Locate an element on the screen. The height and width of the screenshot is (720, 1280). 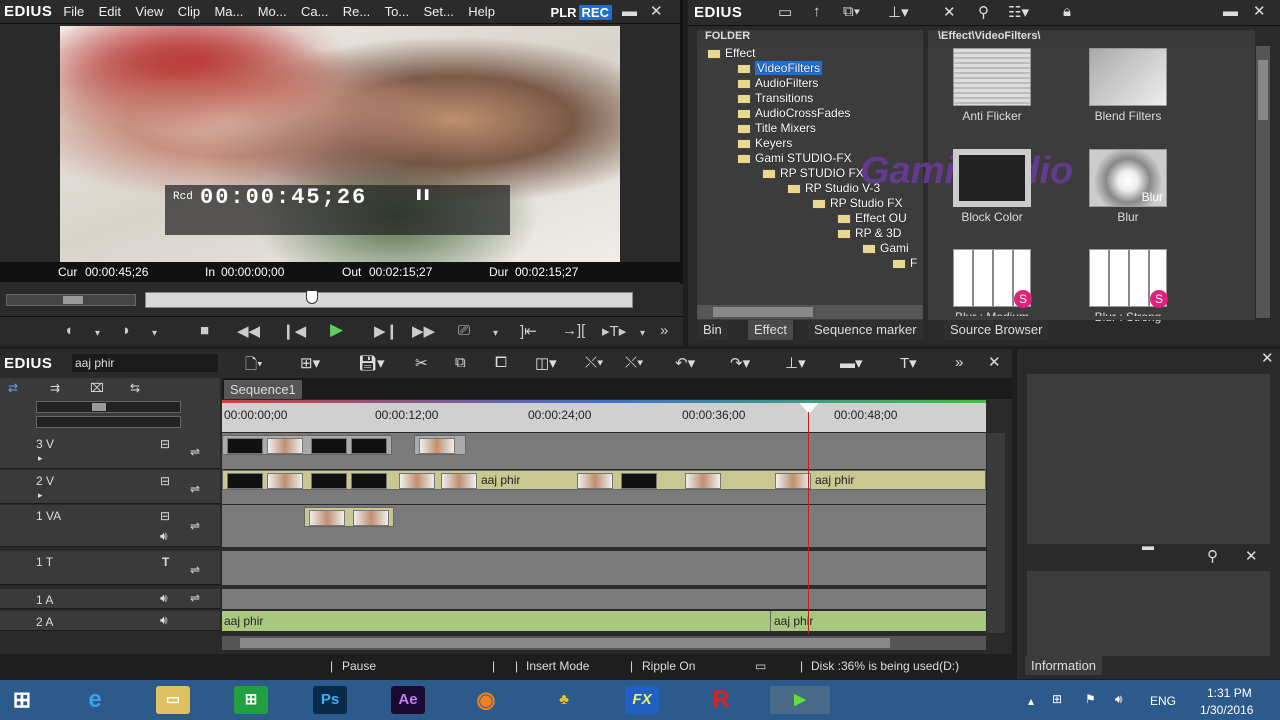
fast-forward-icon: ▶▶ is located at coordinates (423, 331).